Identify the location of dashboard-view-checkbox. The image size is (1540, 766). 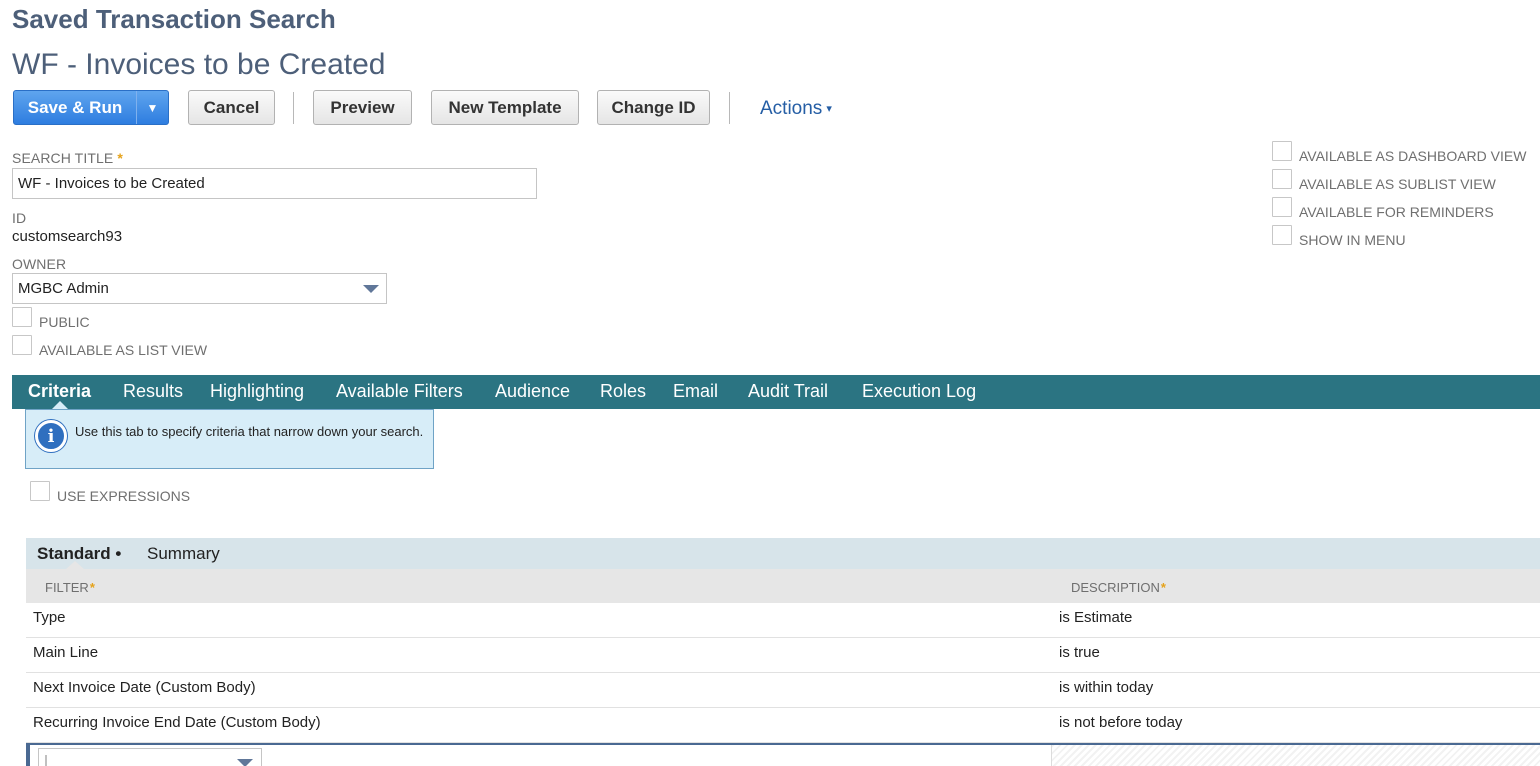
(1282, 151).